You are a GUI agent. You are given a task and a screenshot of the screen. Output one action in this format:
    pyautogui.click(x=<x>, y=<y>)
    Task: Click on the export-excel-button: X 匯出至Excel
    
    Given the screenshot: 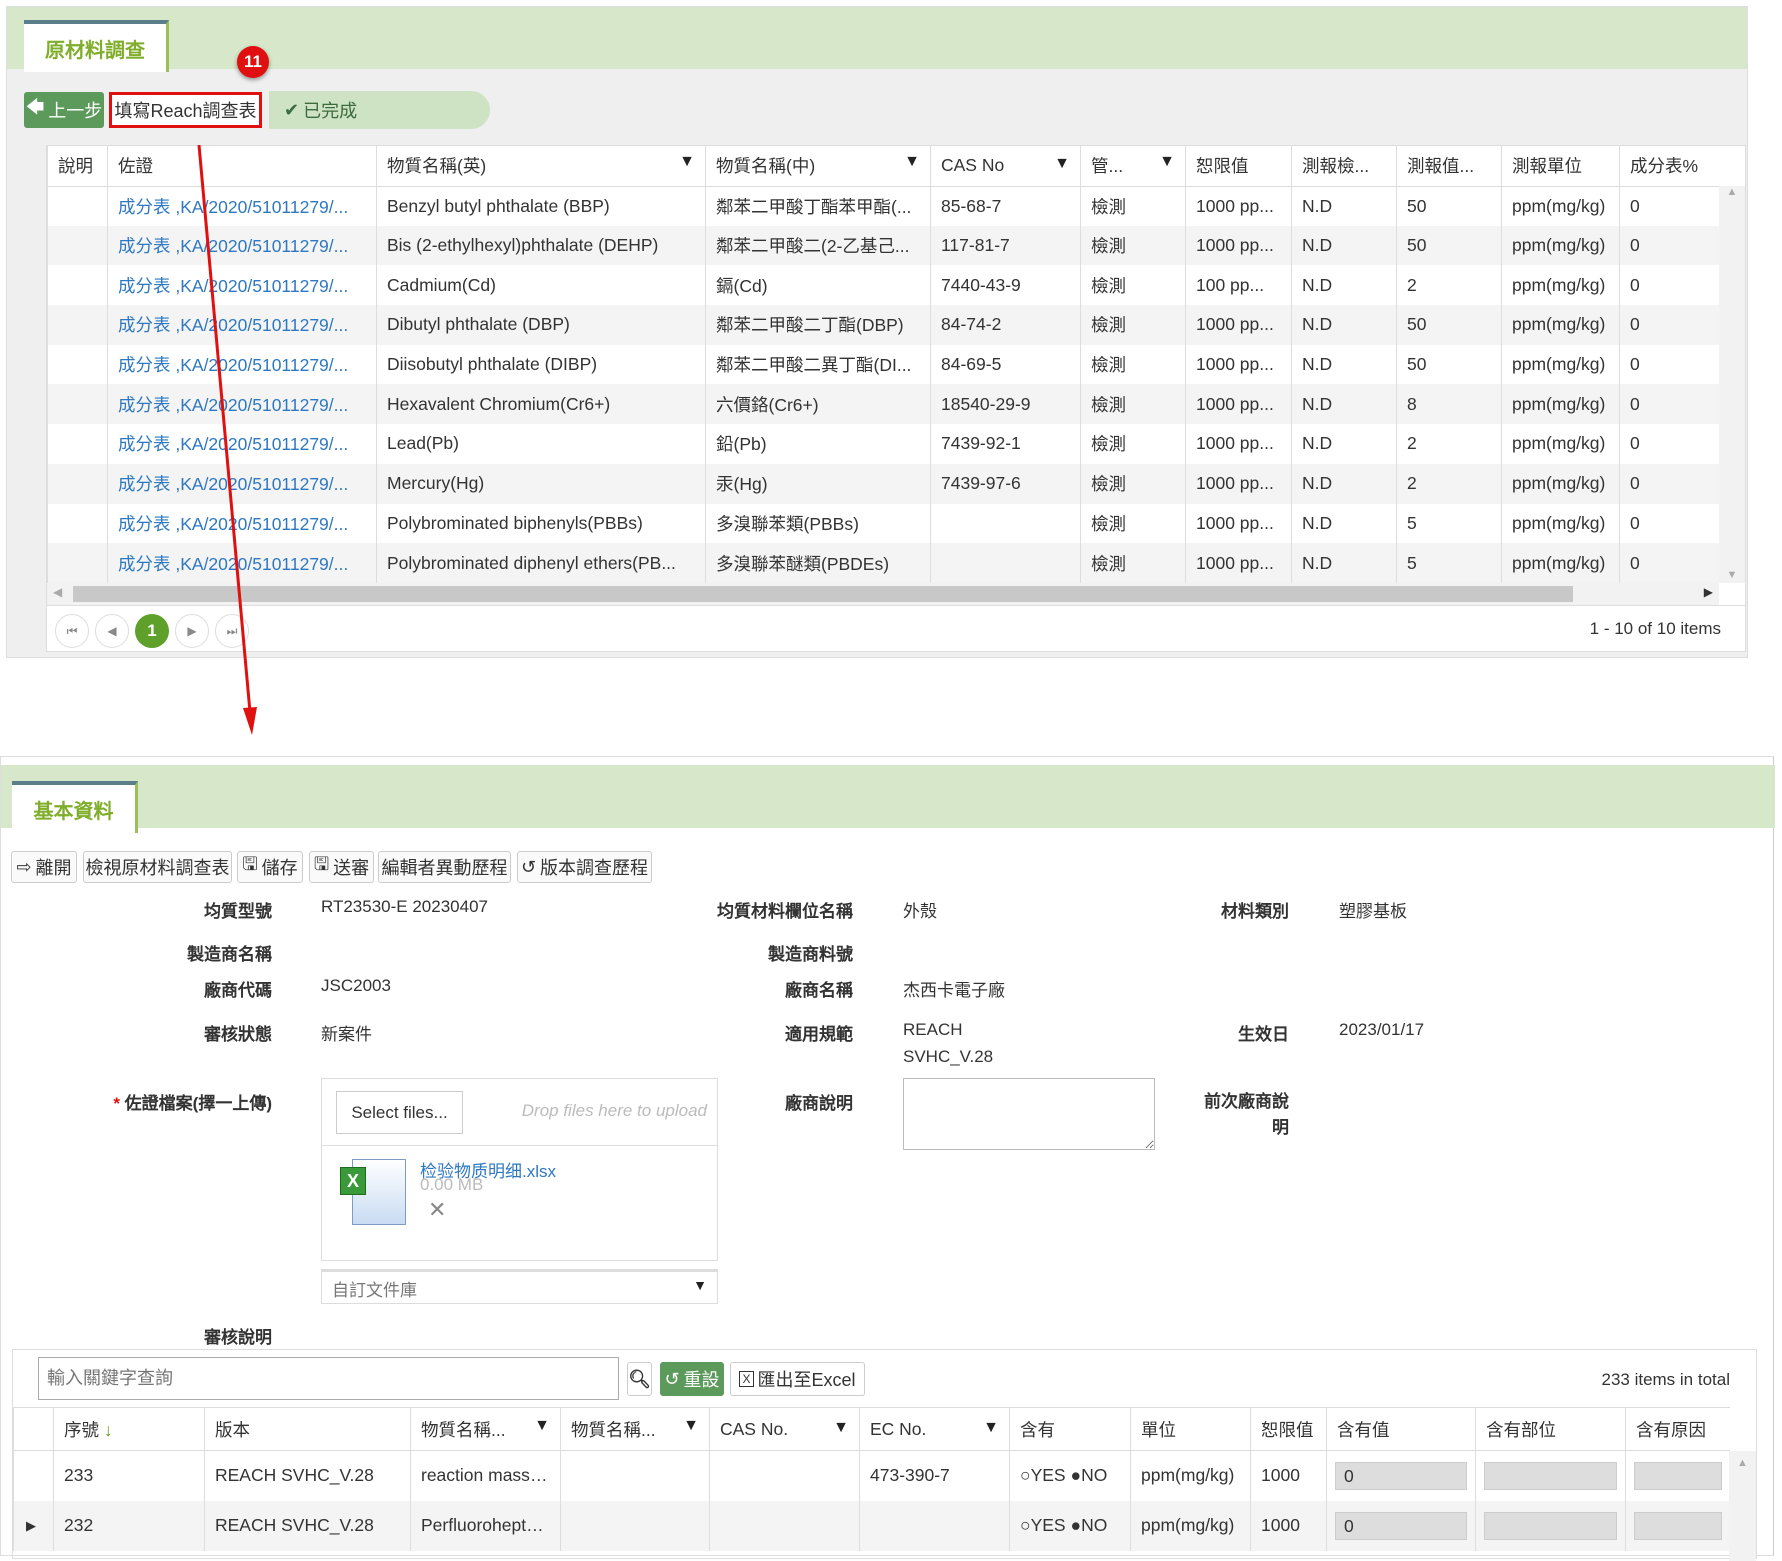 What is the action you would take?
    pyautogui.click(x=797, y=1379)
    